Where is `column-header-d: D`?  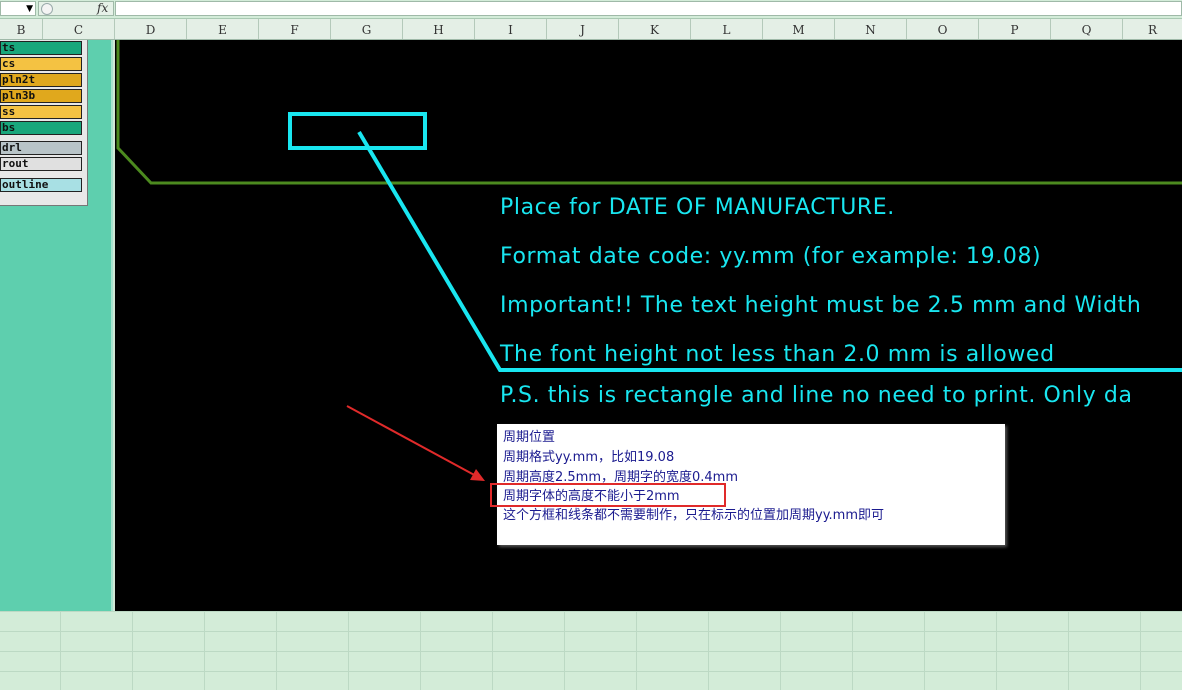
column-header-d: D is located at coordinates (151, 29).